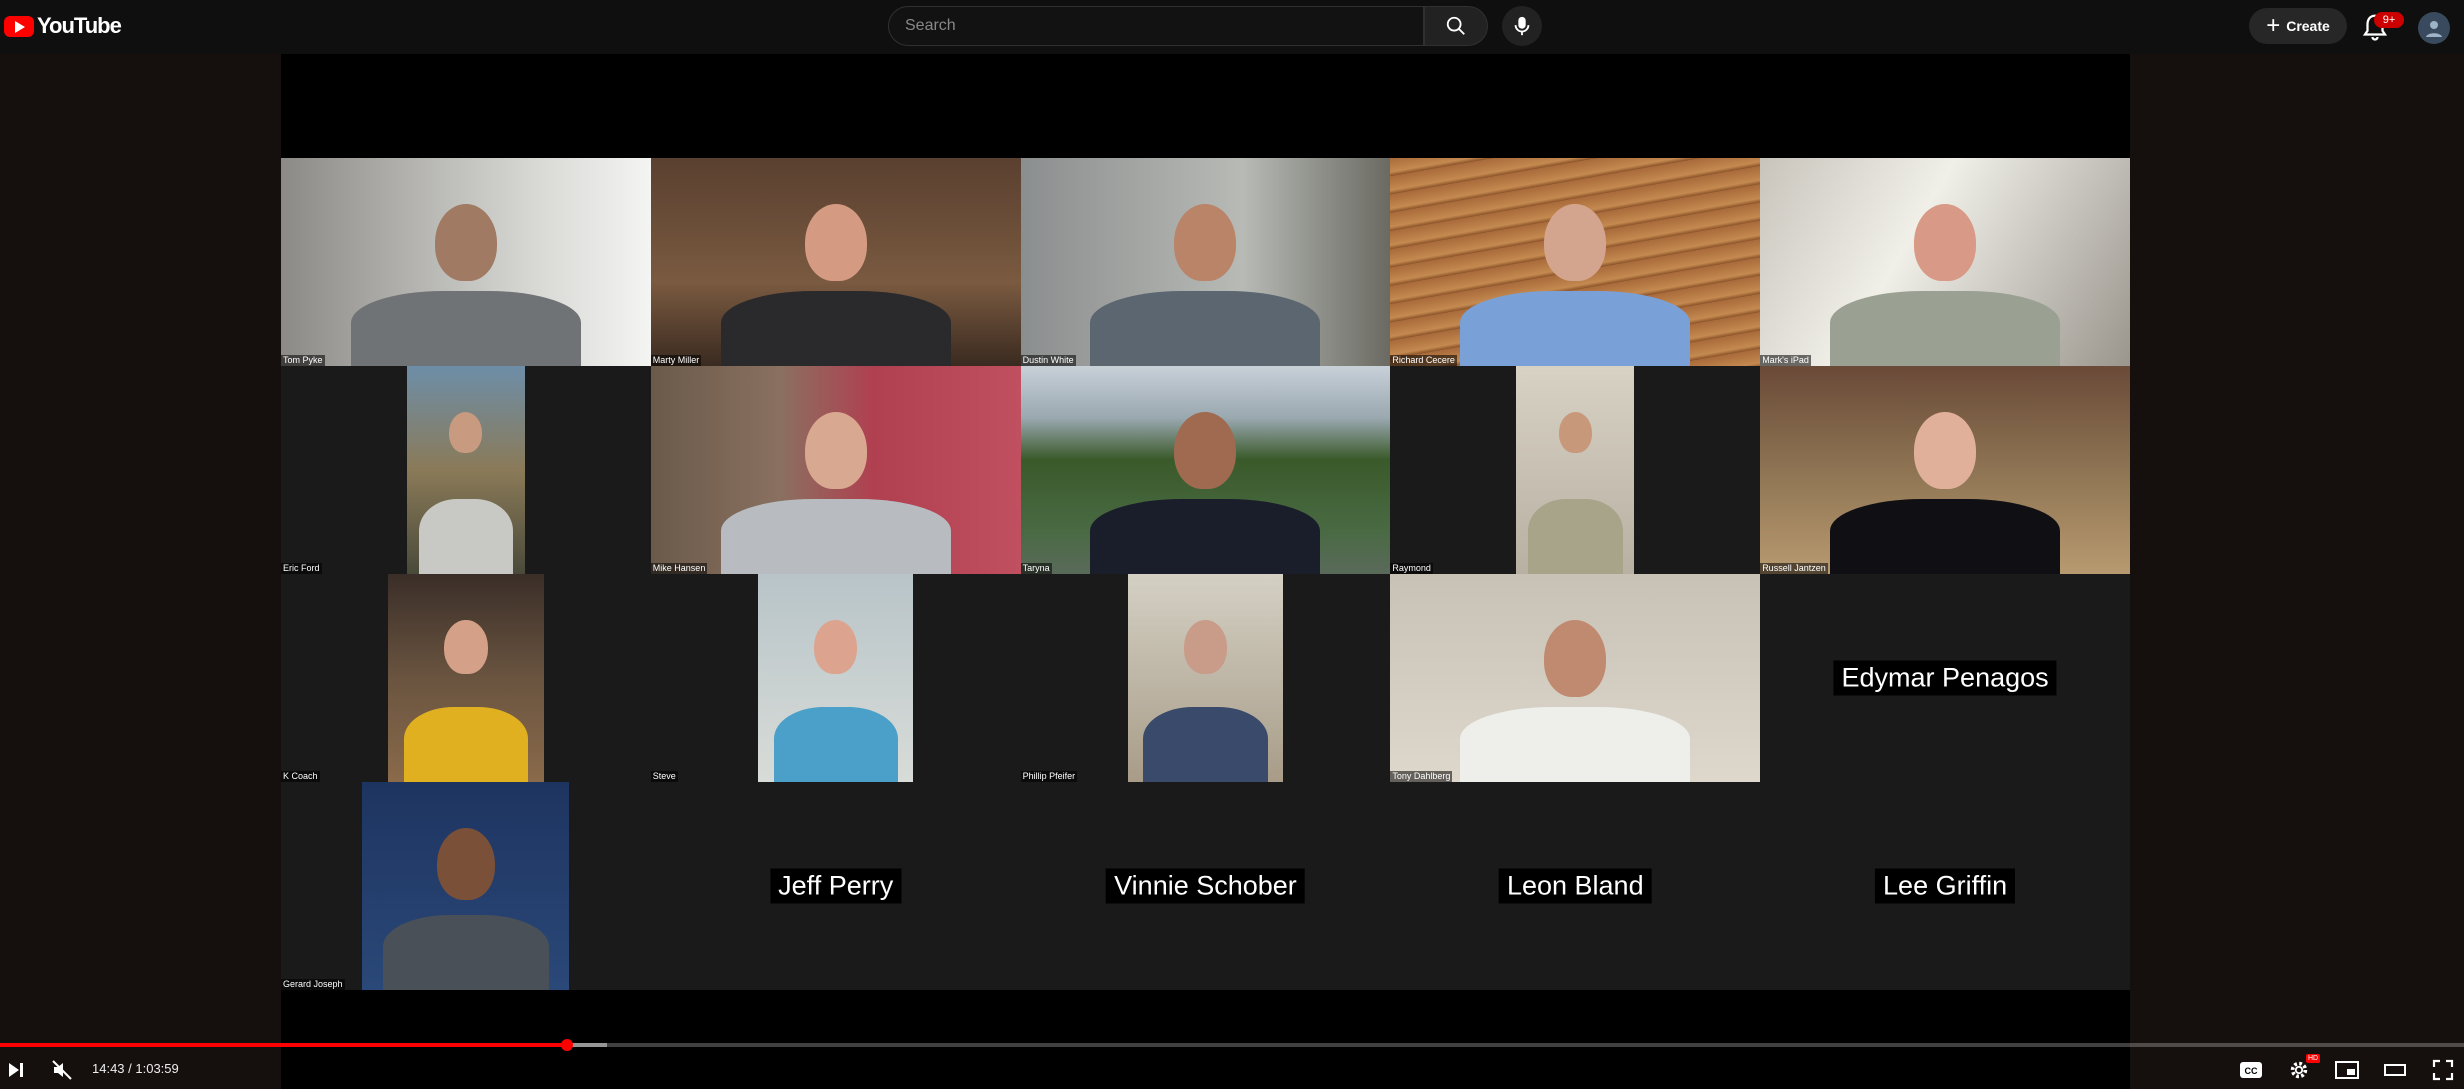  I want to click on search-button, so click(1456, 26).